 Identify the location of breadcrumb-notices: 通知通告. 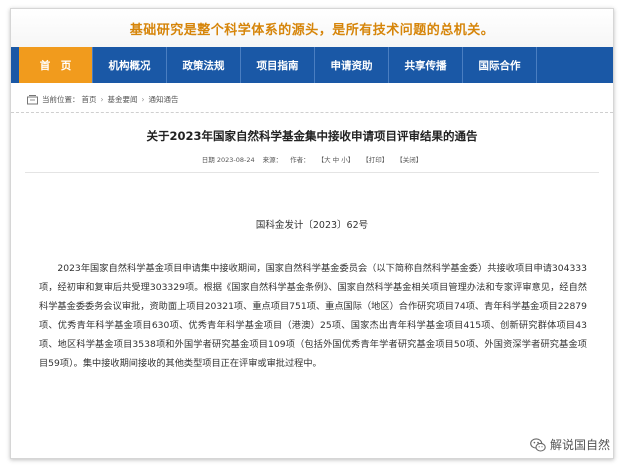
(164, 99).